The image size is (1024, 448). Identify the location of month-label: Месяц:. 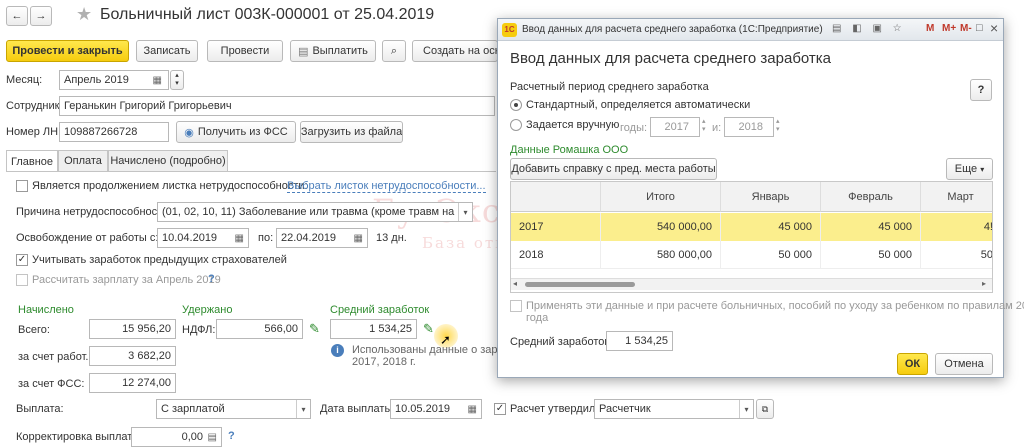
(24, 80).